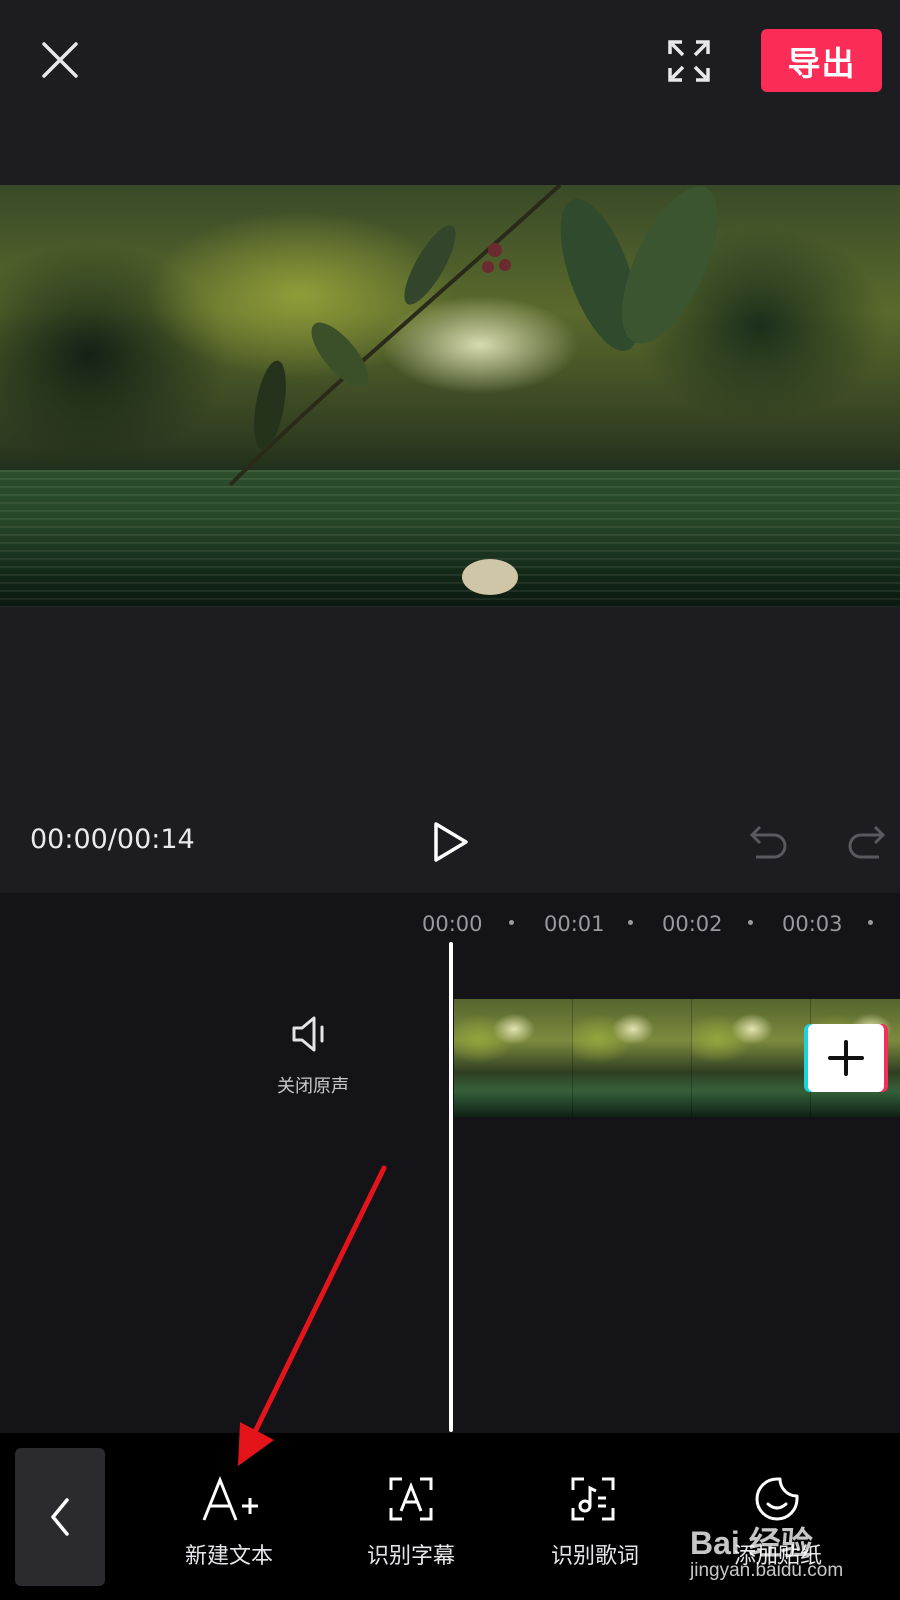 The width and height of the screenshot is (900, 1600). Describe the element at coordinates (574, 924) in the screenshot. I see `timeline-tick: 00:01` at that location.